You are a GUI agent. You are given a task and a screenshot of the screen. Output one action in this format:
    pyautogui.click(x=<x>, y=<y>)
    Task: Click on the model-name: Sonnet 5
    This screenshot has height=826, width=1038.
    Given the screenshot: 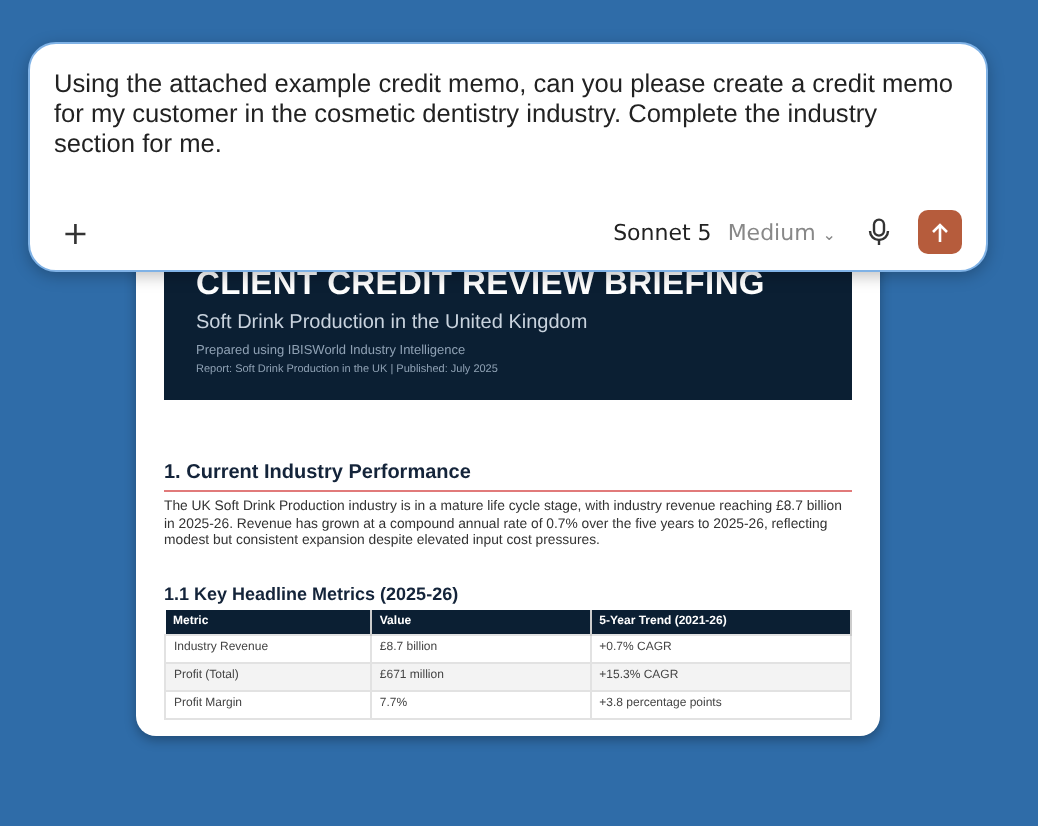 What is the action you would take?
    pyautogui.click(x=662, y=232)
    